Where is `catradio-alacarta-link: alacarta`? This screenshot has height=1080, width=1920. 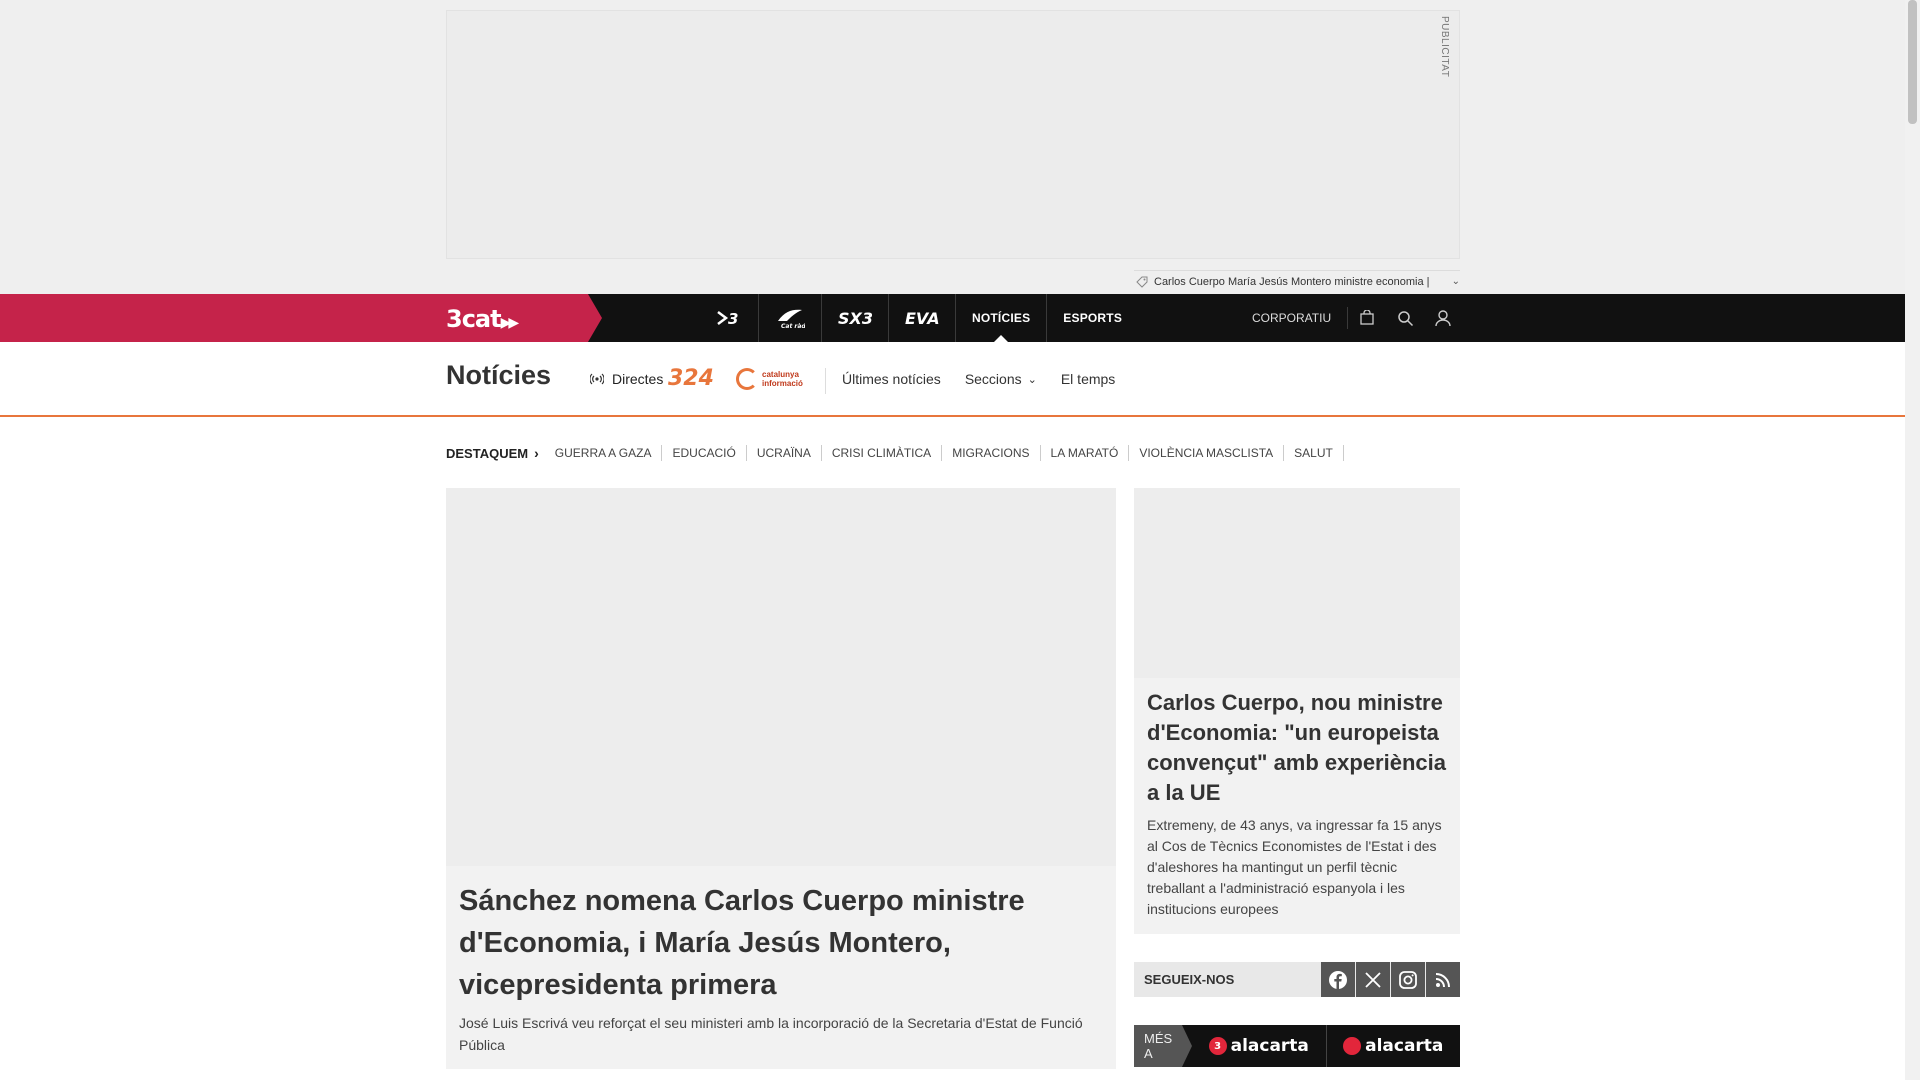
catradio-alacarta-link: alacarta is located at coordinates (1394, 1046).